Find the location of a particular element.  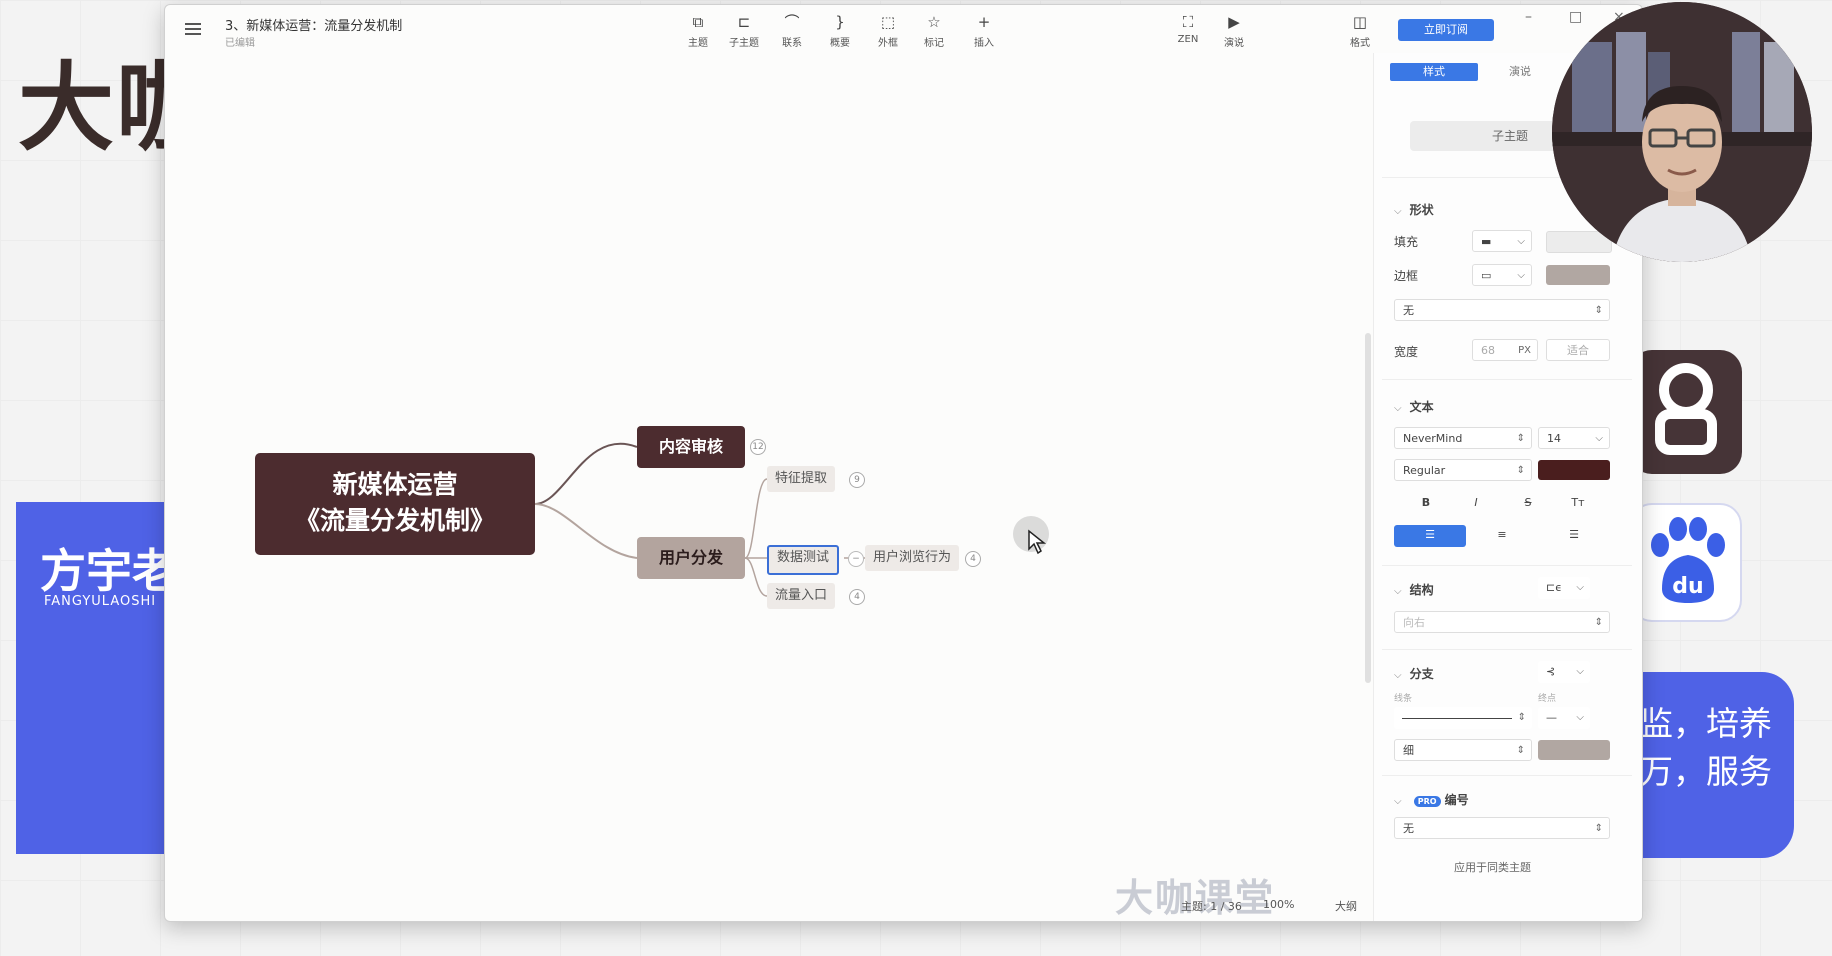

toolbar-marker-button: ☆ 标记 is located at coordinates (934, 31).